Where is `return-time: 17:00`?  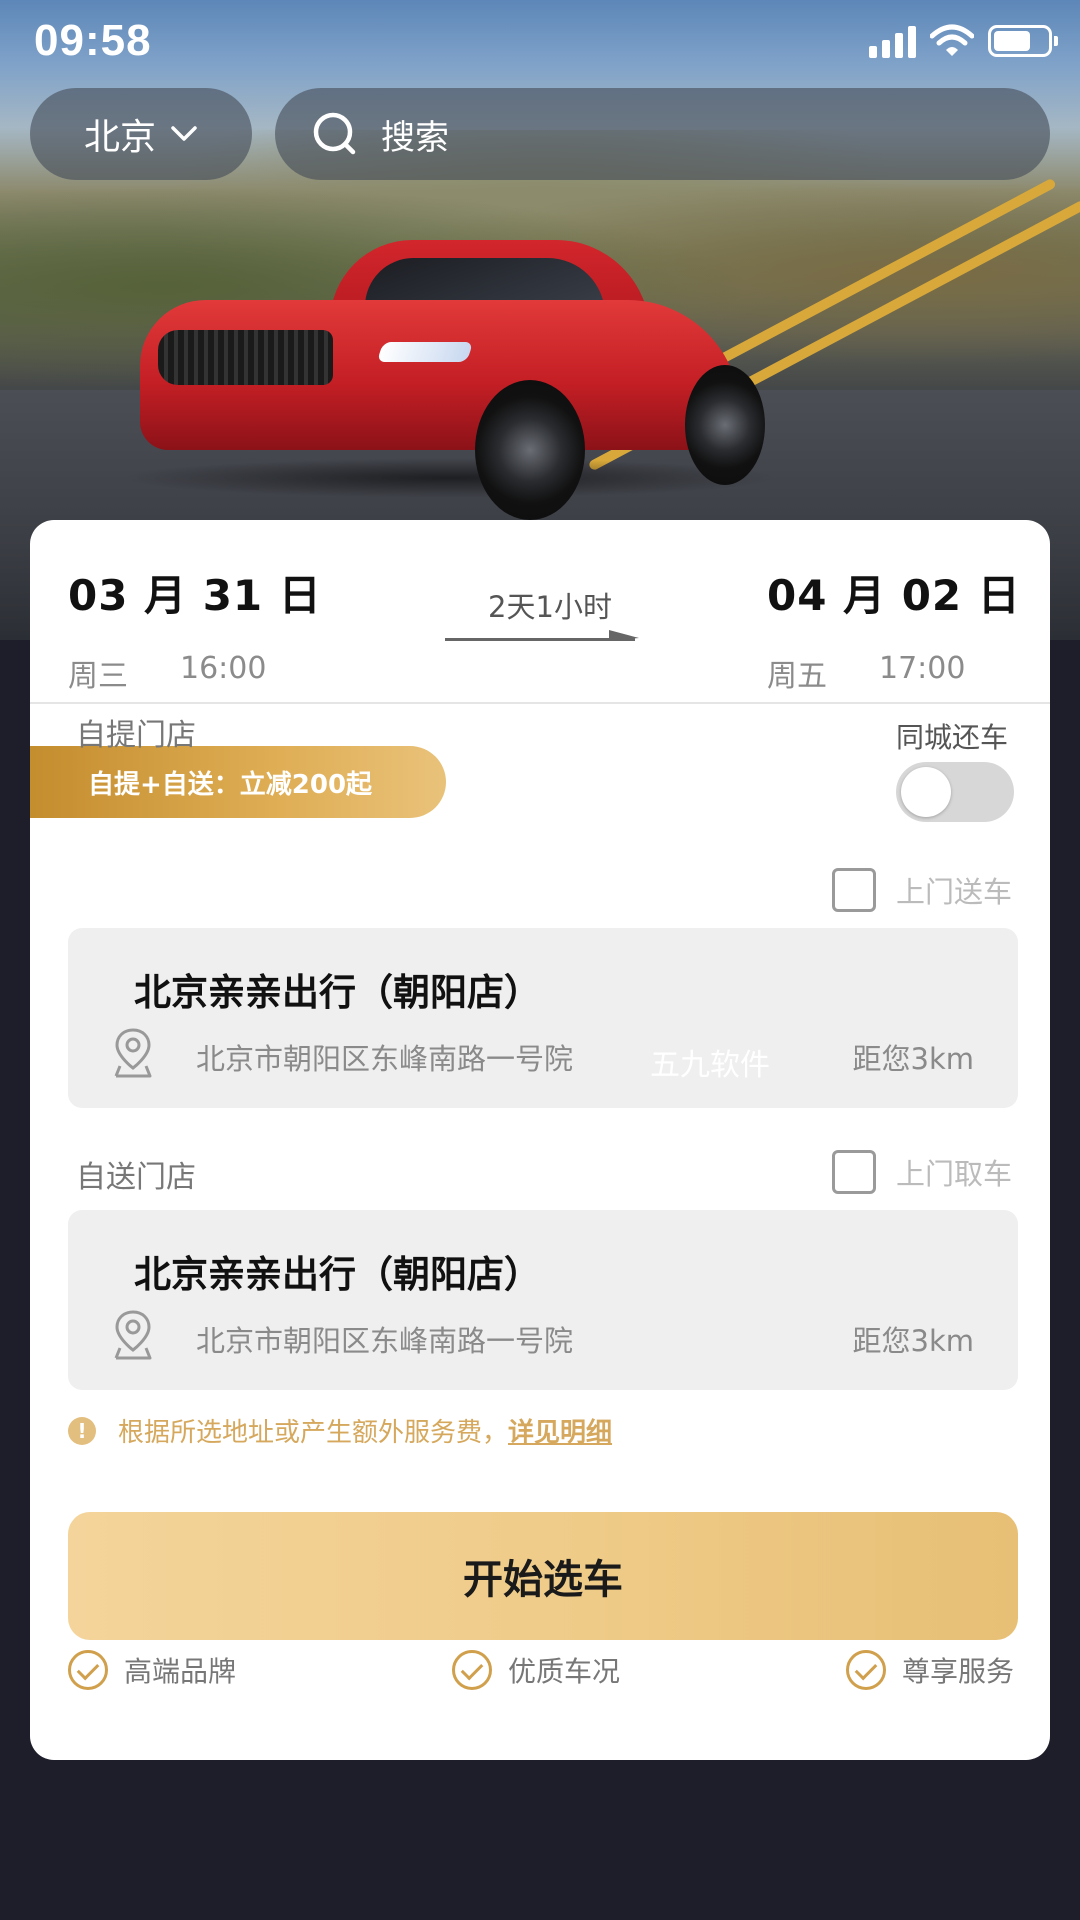 return-time: 17:00 is located at coordinates (922, 668).